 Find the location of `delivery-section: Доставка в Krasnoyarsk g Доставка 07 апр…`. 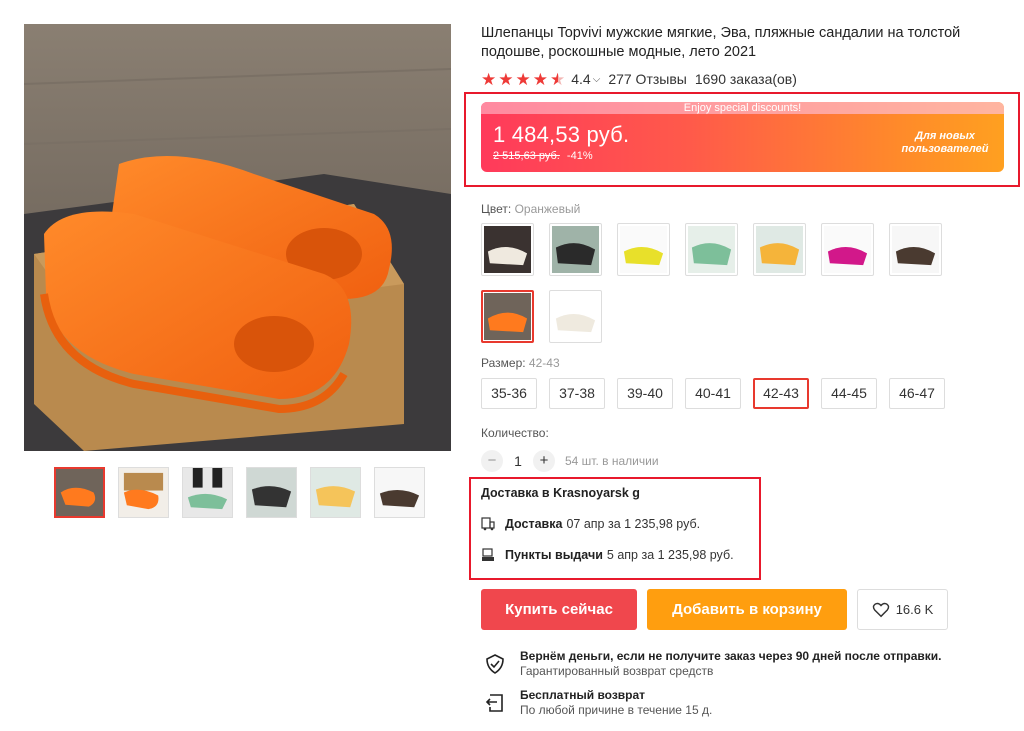

delivery-section: Доставка в Krasnoyarsk g Доставка 07 апр… is located at coordinates (607, 525).